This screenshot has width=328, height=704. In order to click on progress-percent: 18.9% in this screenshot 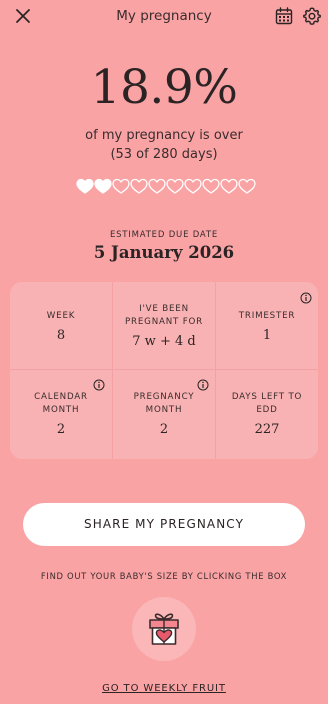, I will do `click(164, 87)`.